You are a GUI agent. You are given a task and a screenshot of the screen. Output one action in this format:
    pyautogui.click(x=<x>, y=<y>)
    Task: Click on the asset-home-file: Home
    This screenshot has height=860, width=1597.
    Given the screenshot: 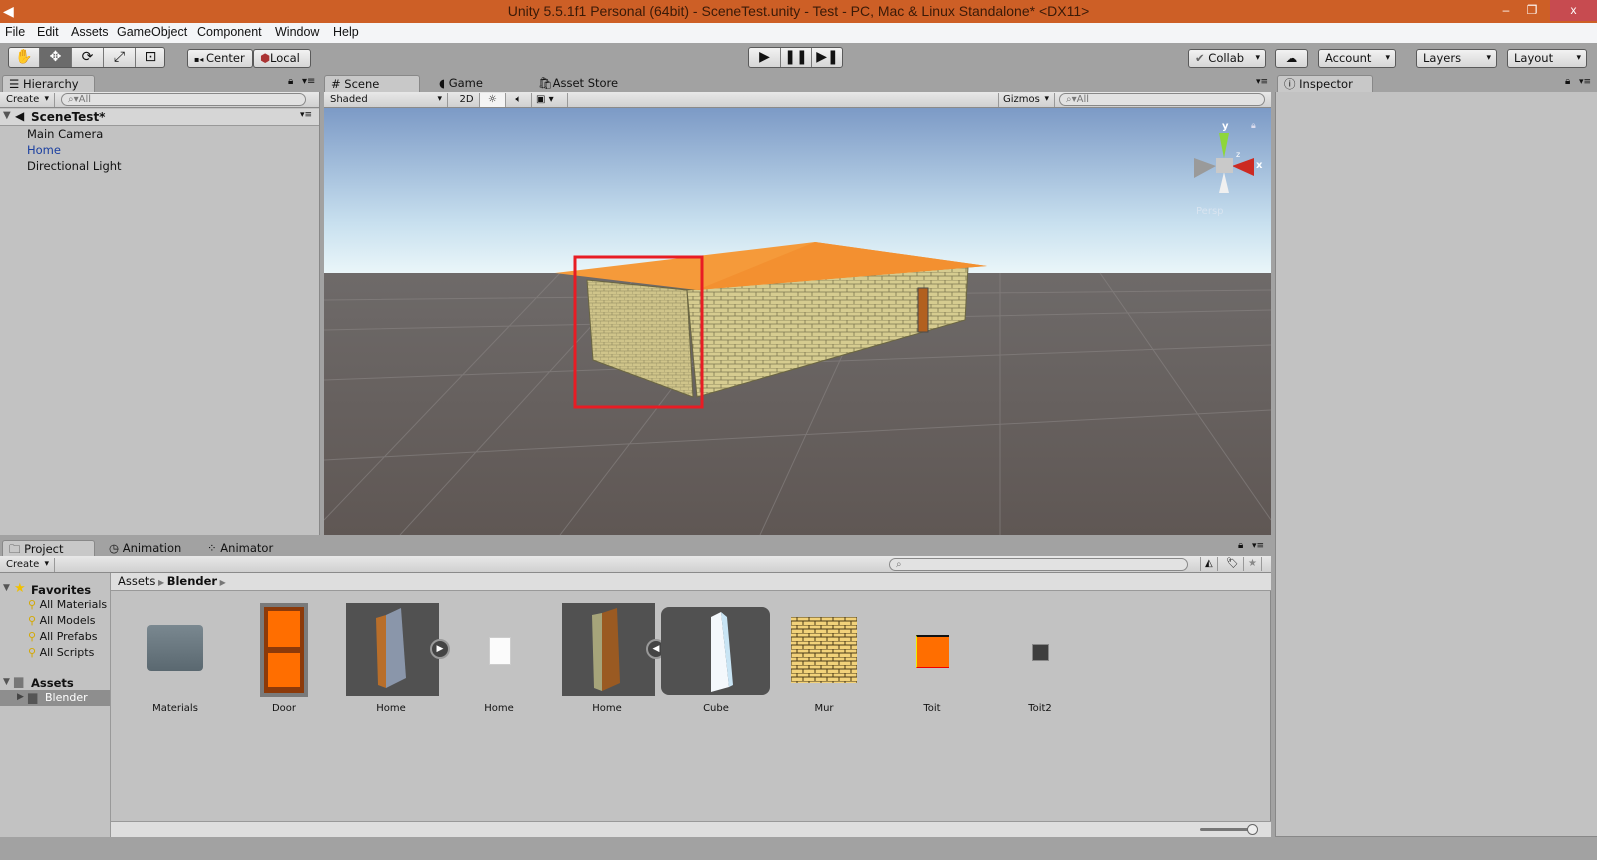 What is the action you would take?
    pyautogui.click(x=499, y=662)
    